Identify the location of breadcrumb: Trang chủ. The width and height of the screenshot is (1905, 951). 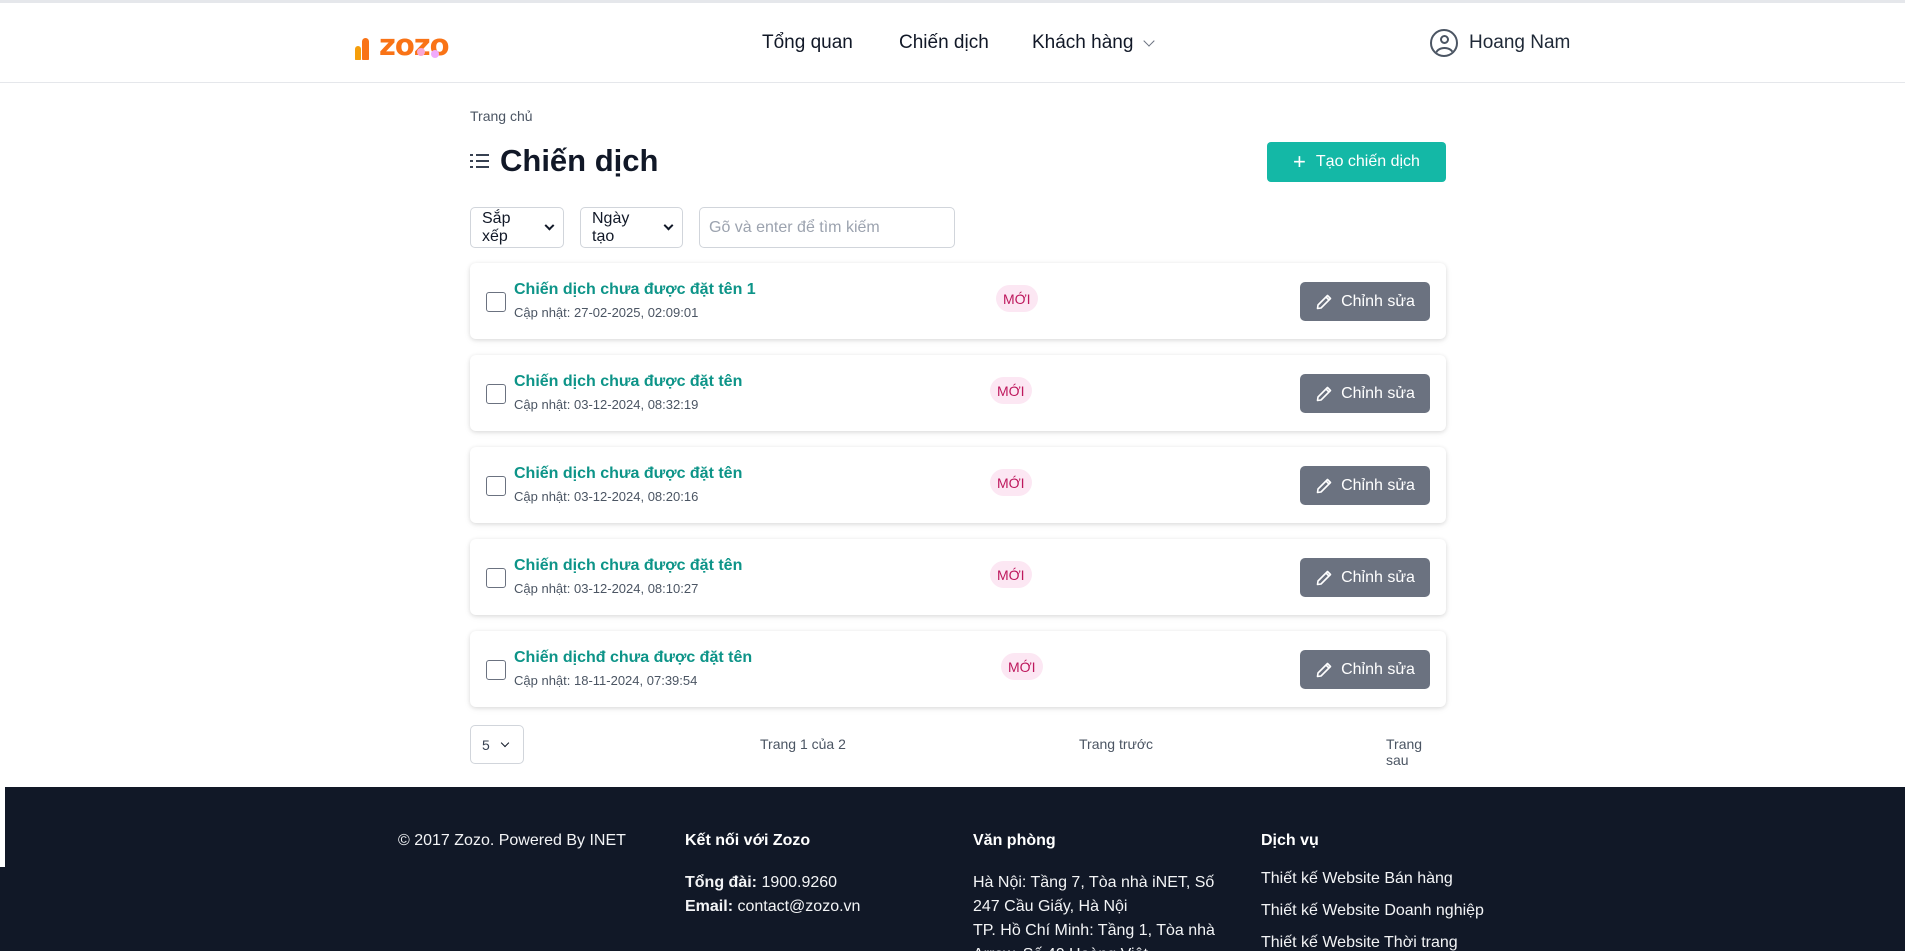
(501, 116).